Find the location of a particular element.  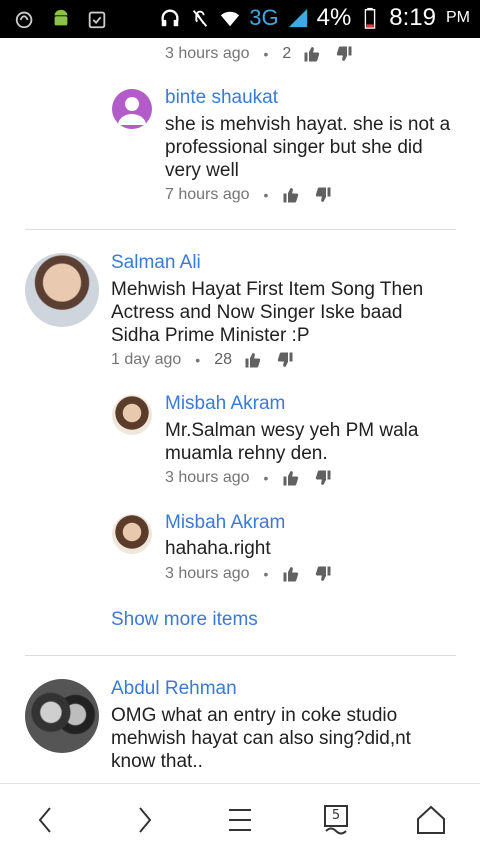

android-icon is located at coordinates (61, 17).